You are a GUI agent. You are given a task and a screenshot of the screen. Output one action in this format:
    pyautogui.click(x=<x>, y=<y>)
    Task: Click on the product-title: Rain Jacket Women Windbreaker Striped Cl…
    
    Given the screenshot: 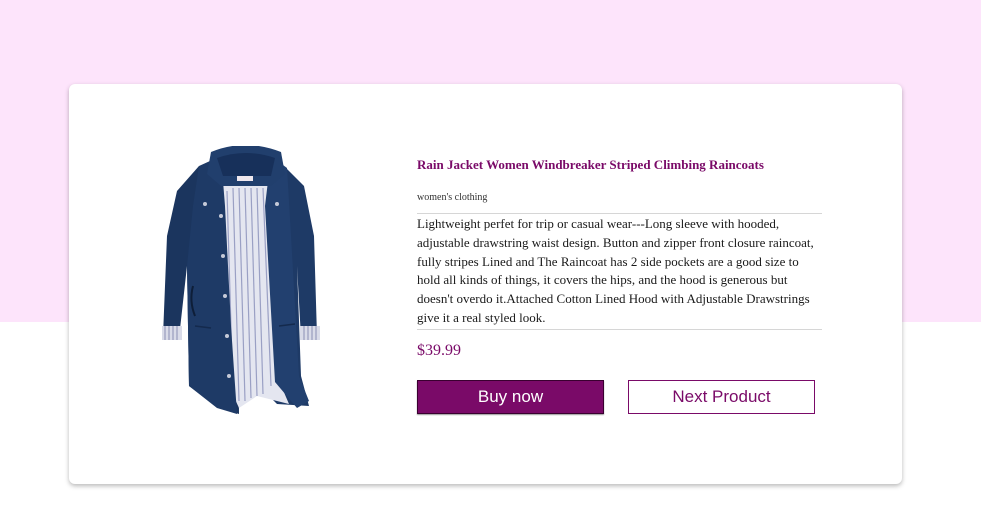 What is the action you would take?
    pyautogui.click(x=590, y=164)
    